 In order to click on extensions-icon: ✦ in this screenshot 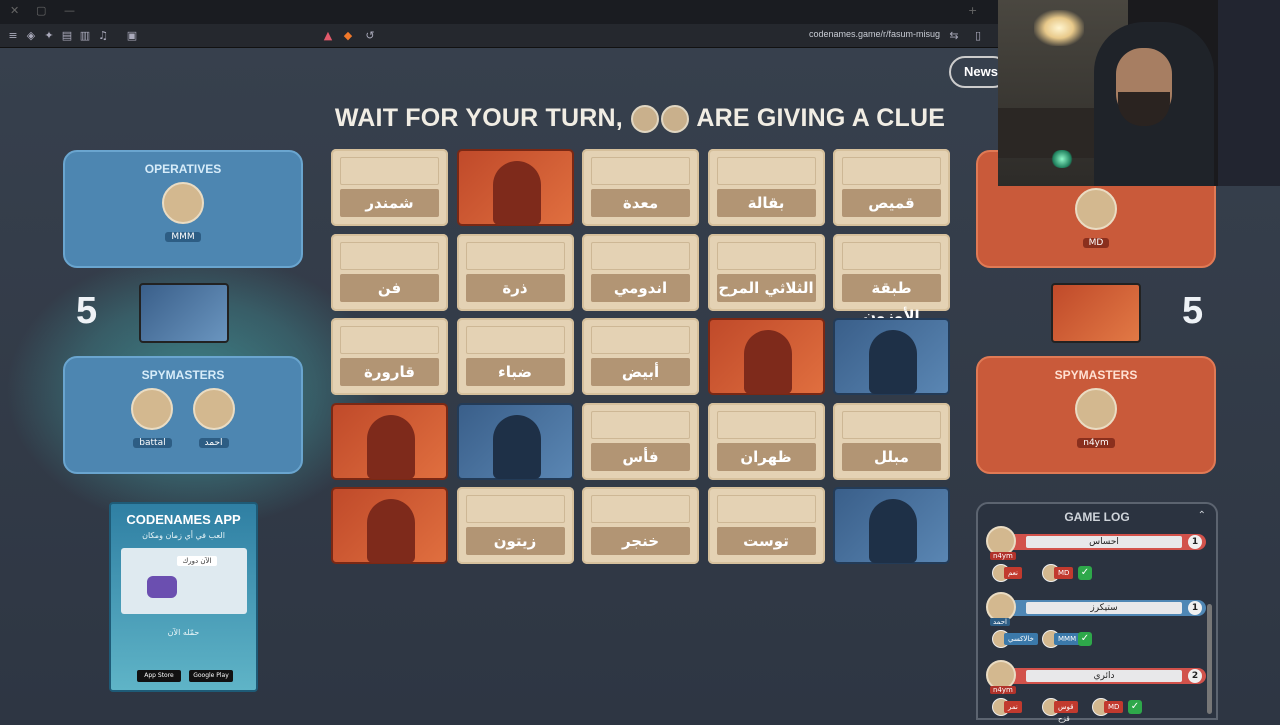, I will do `click(49, 36)`.